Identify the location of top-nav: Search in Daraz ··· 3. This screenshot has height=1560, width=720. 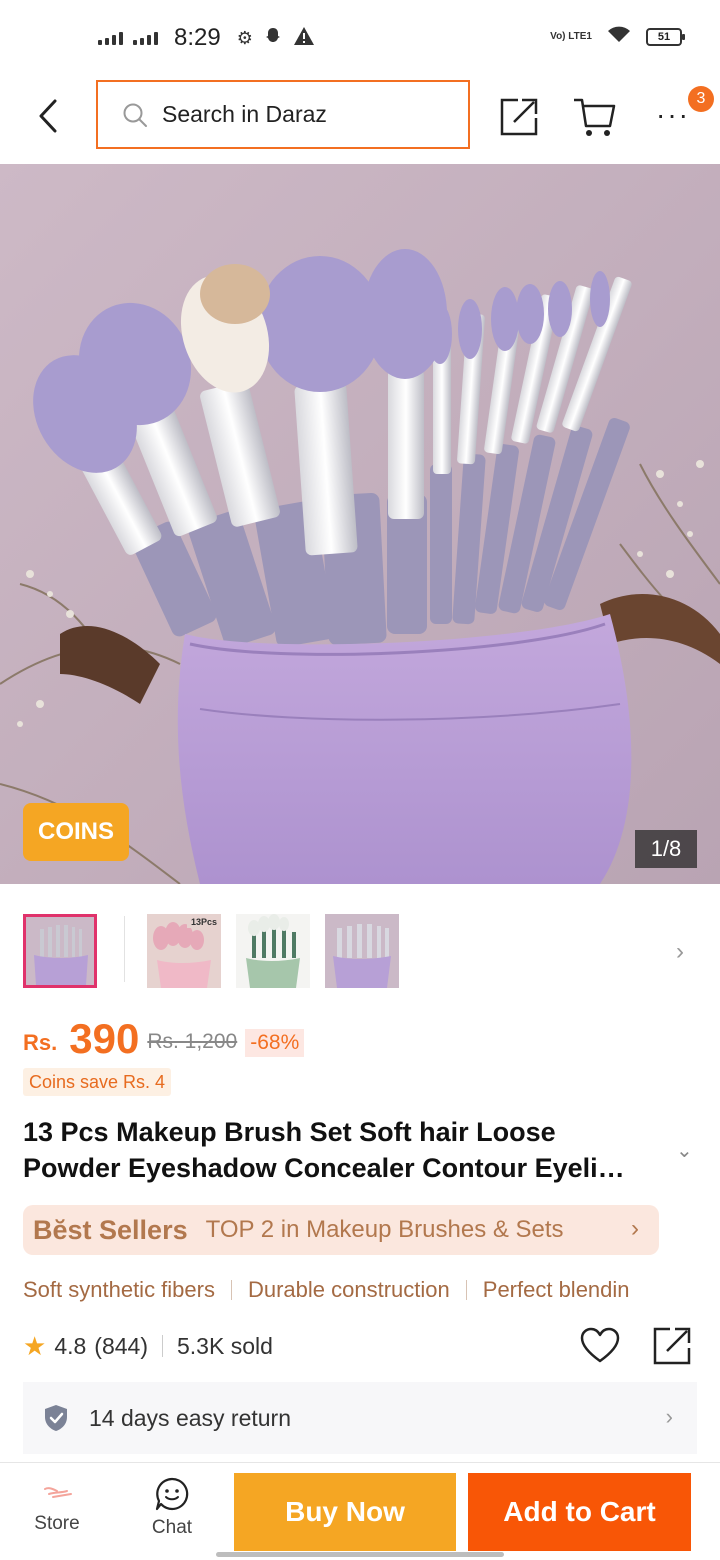
(360, 118).